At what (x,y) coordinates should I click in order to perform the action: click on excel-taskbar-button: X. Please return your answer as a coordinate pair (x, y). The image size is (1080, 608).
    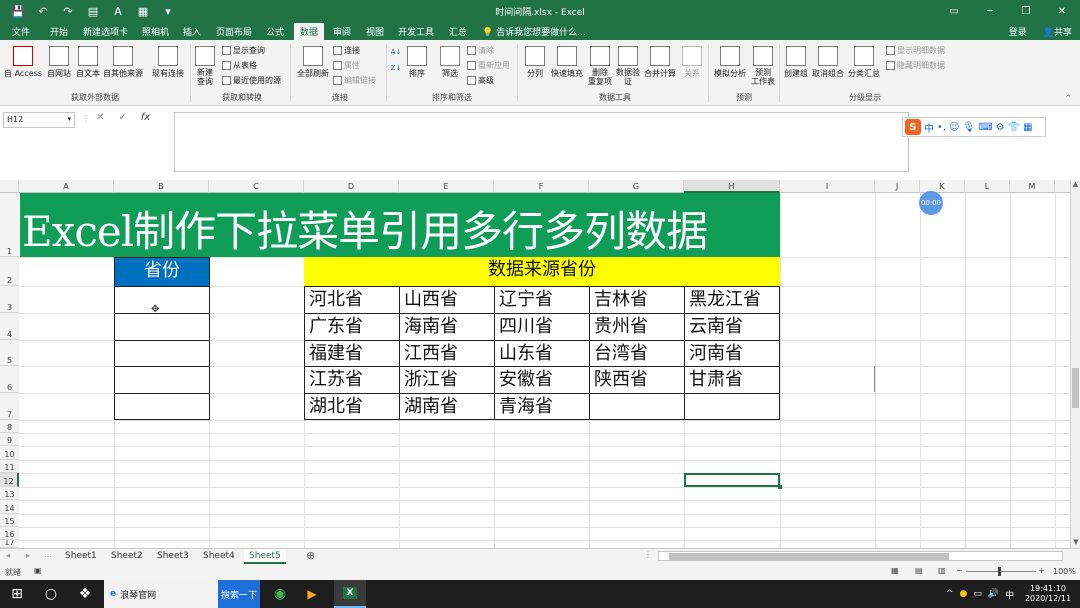
    Looking at the image, I should click on (350, 594).